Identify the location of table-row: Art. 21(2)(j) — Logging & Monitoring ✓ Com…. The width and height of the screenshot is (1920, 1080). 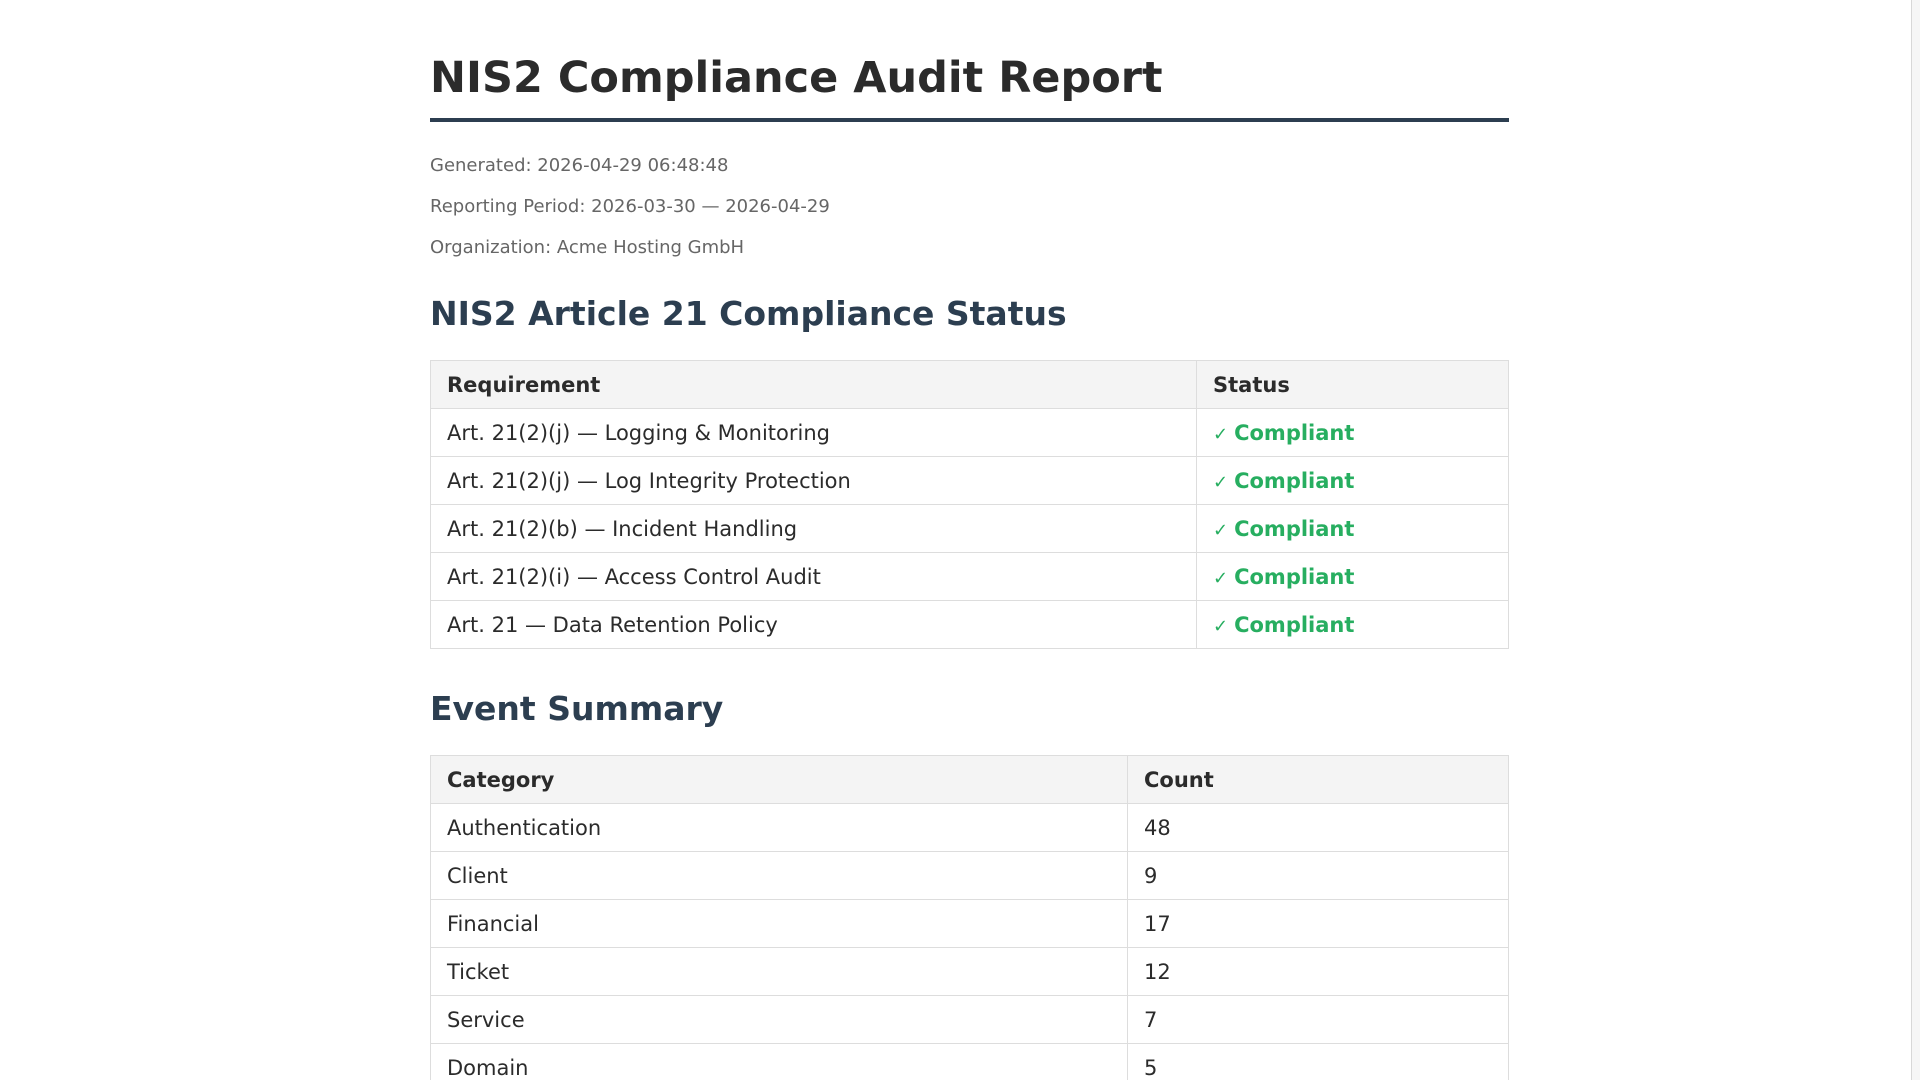
(969, 432).